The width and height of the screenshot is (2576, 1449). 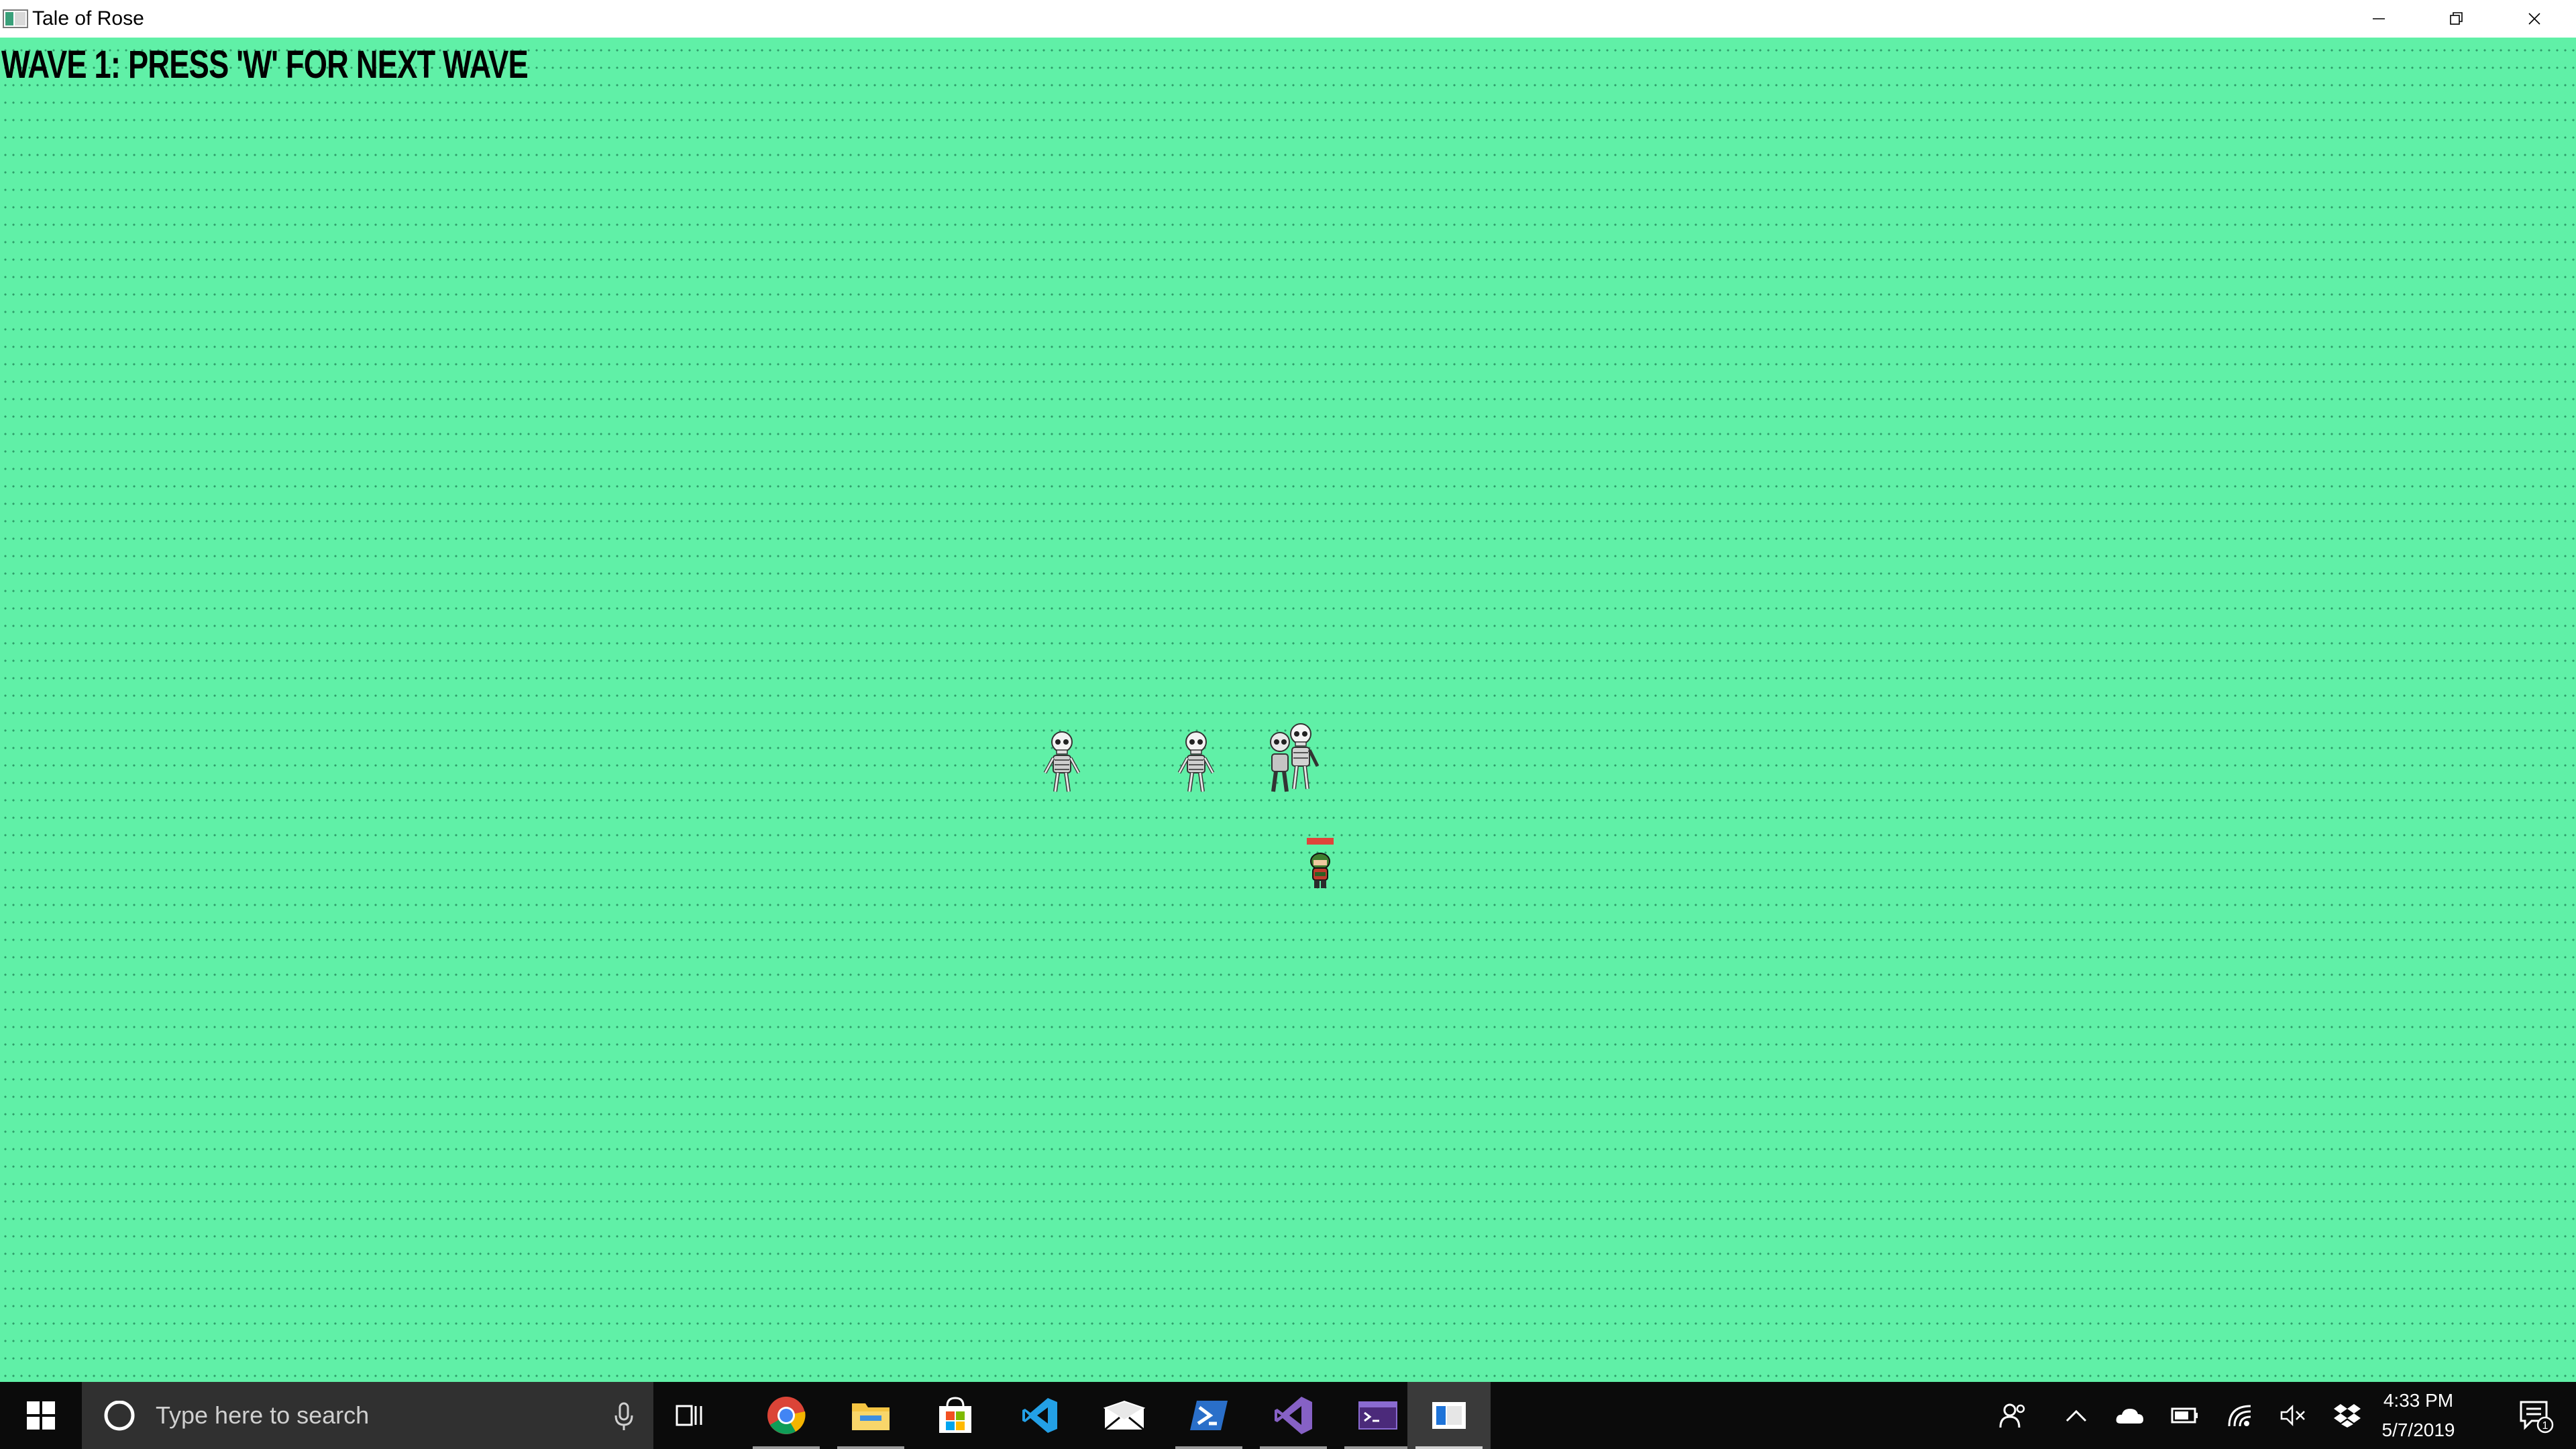 I want to click on chevron-up-icon, so click(x=2076, y=1415).